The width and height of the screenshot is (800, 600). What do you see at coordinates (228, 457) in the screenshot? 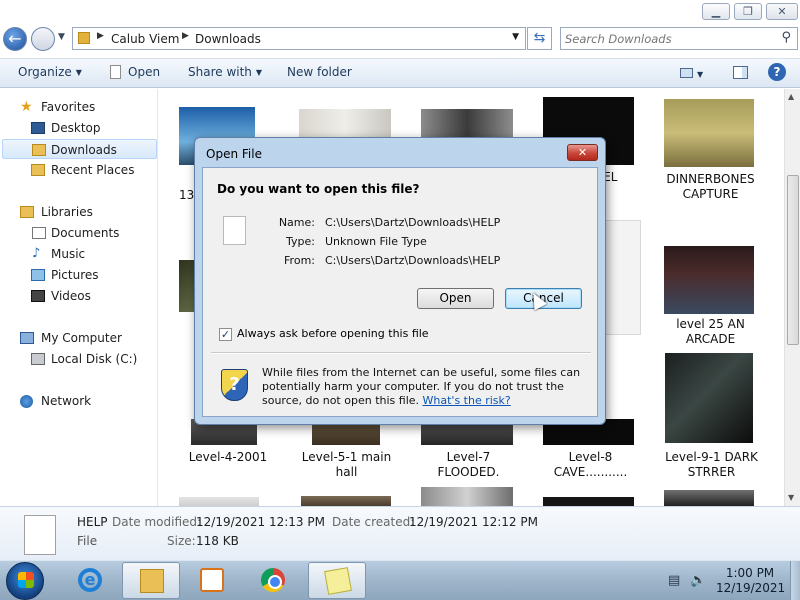
I see `file-label: Level-4-2001` at bounding box center [228, 457].